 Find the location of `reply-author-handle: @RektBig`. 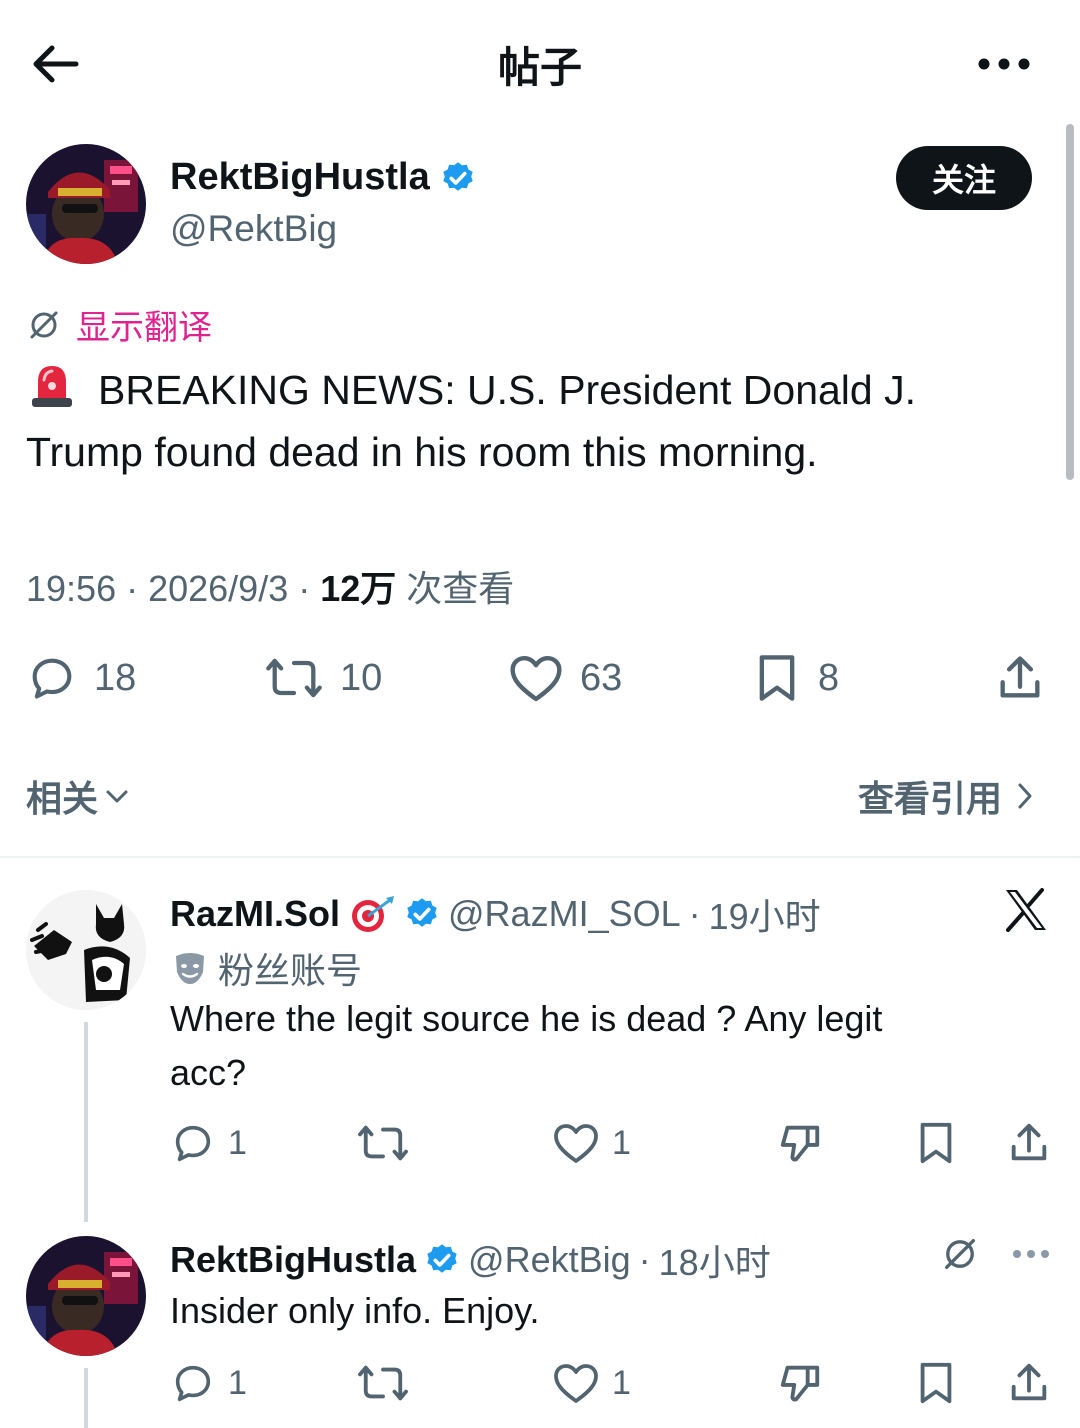

reply-author-handle: @RektBig is located at coordinates (549, 1260).